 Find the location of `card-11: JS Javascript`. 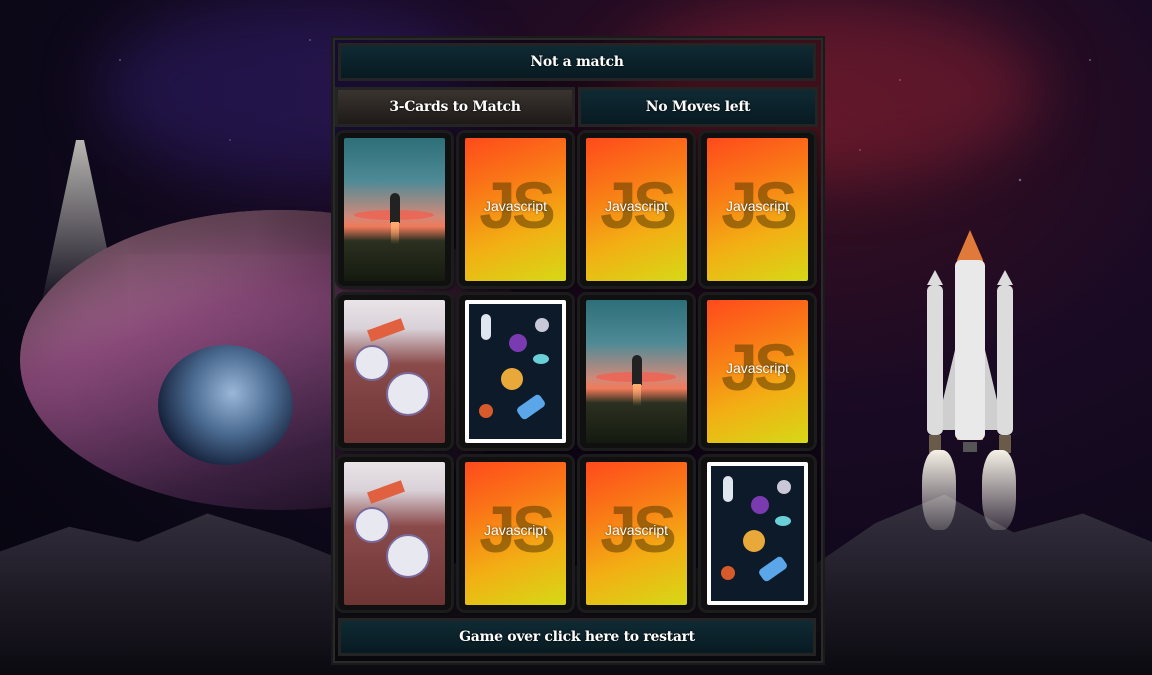

card-11: JS Javascript is located at coordinates (636, 533).